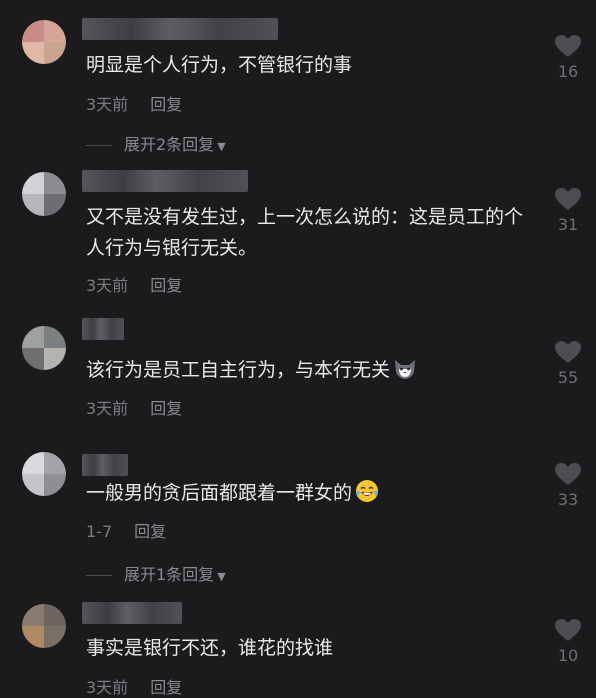 The width and height of the screenshot is (596, 698). What do you see at coordinates (568, 224) in the screenshot?
I see `like-count: 31` at bounding box center [568, 224].